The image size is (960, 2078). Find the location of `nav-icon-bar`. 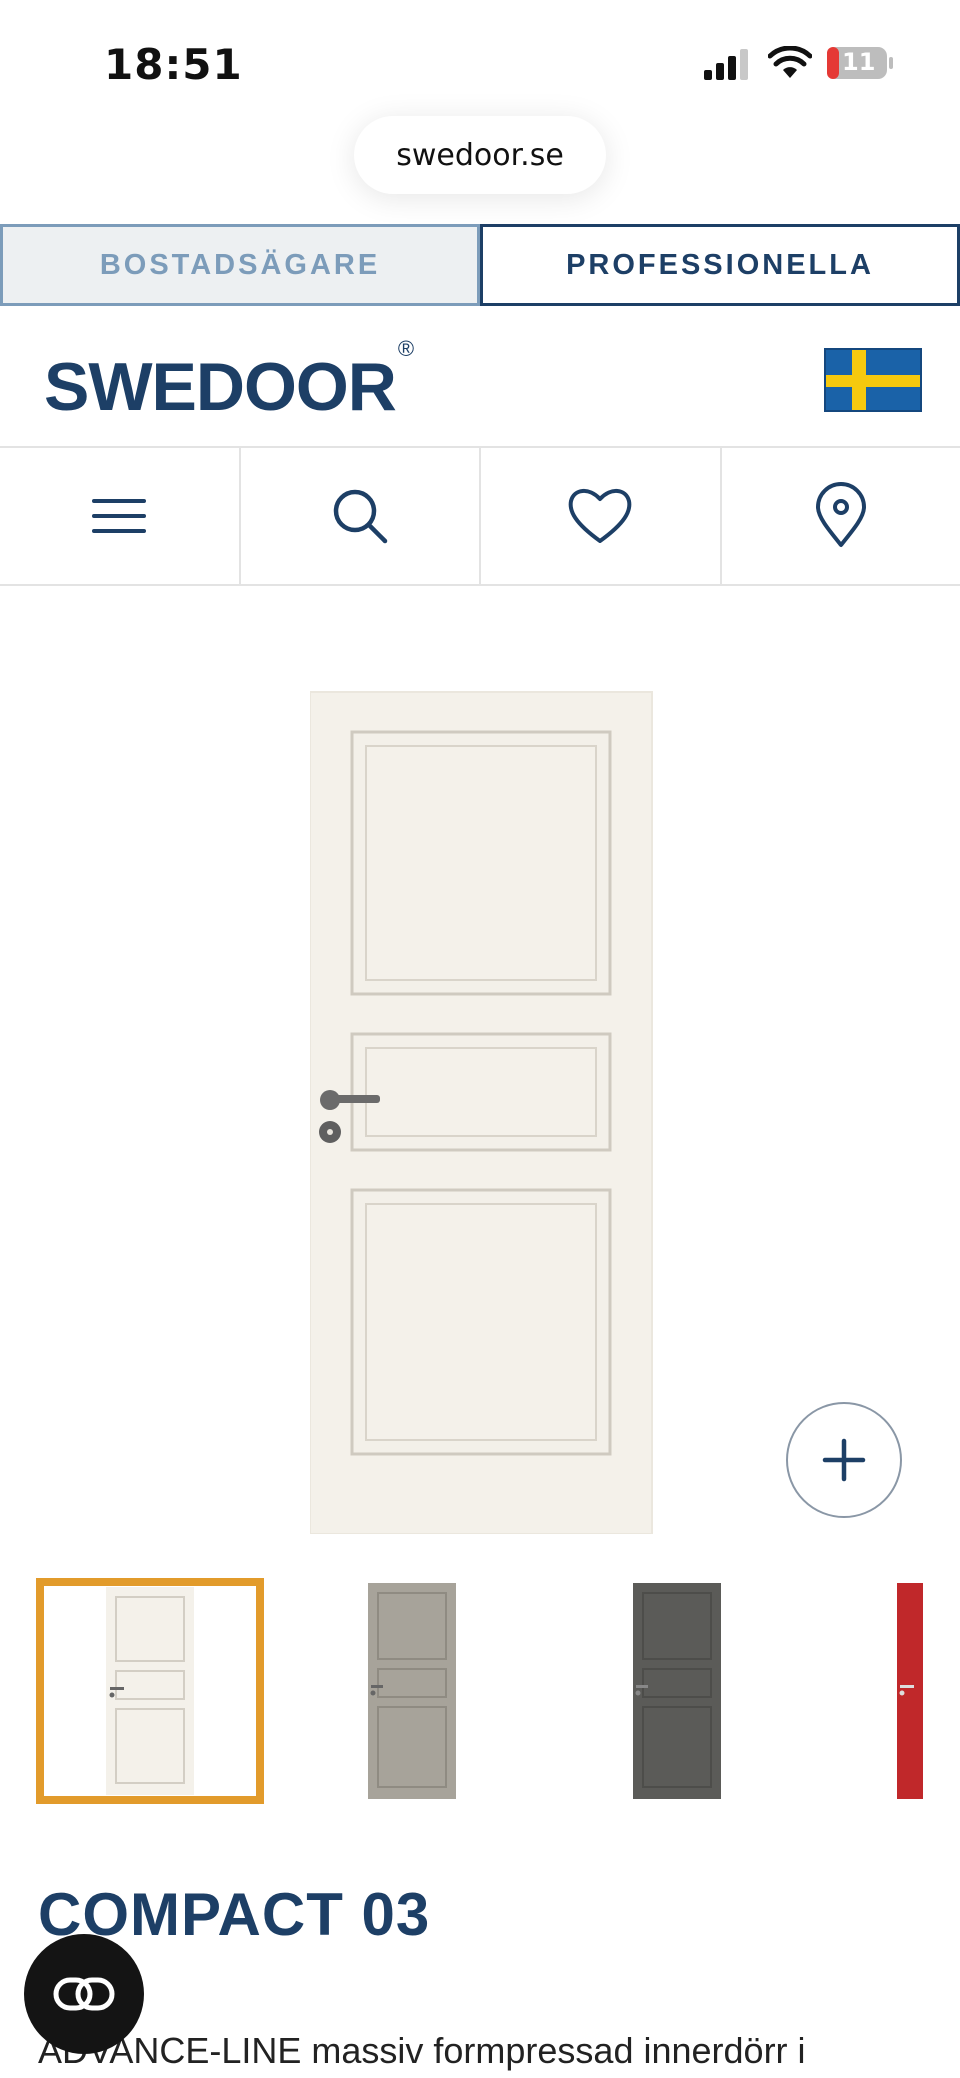

nav-icon-bar is located at coordinates (480, 517).